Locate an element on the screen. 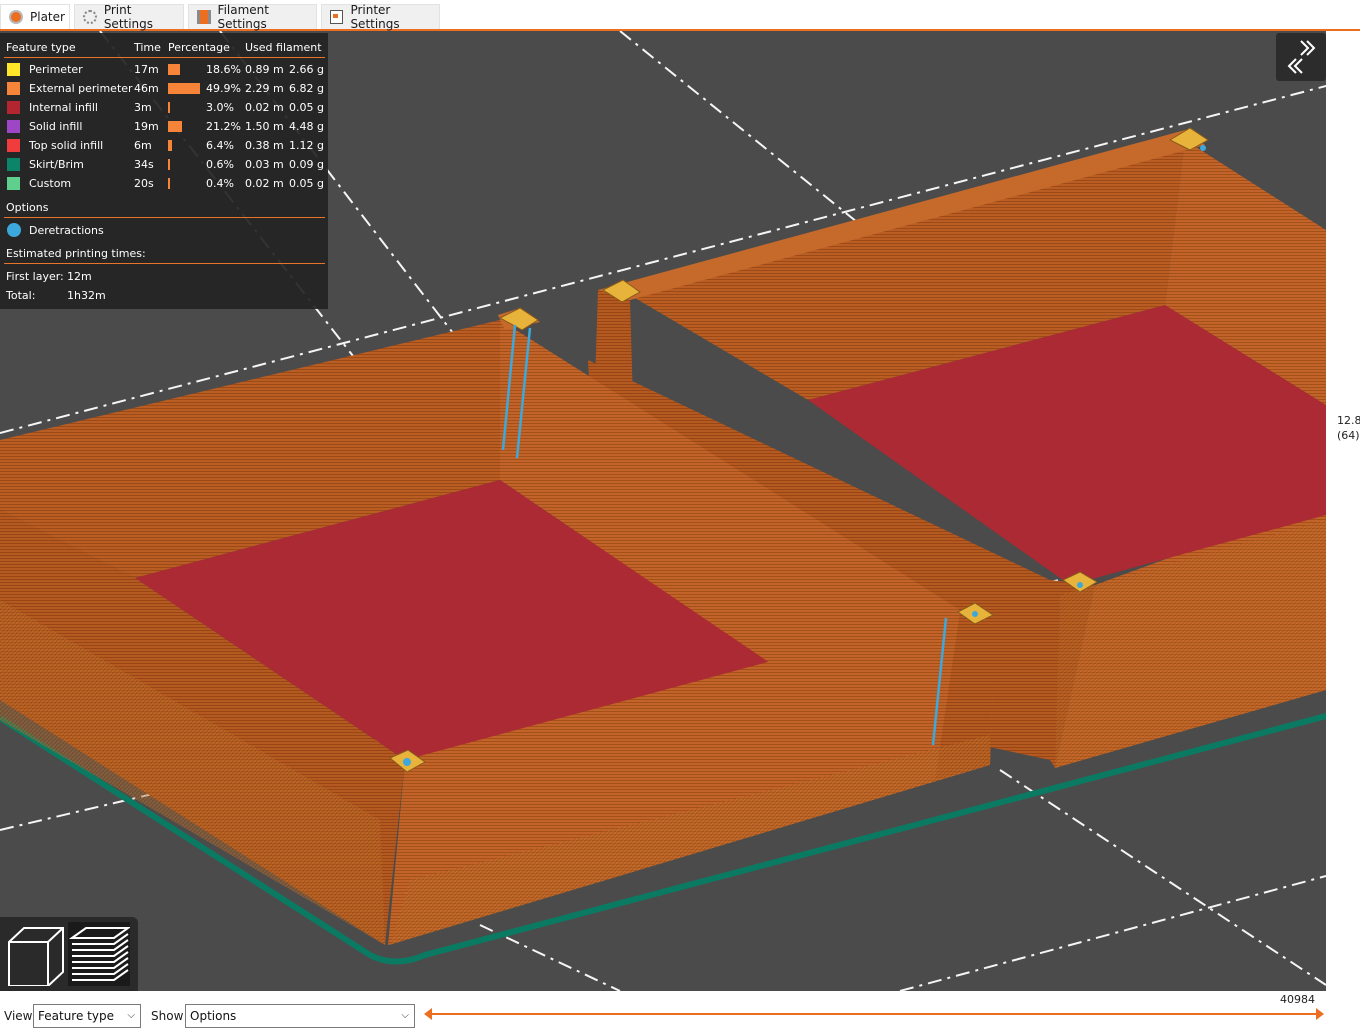  legend-row: Skirt/Brim 34s 0.6% 0.03 m 0.09 g is located at coordinates (164, 164).